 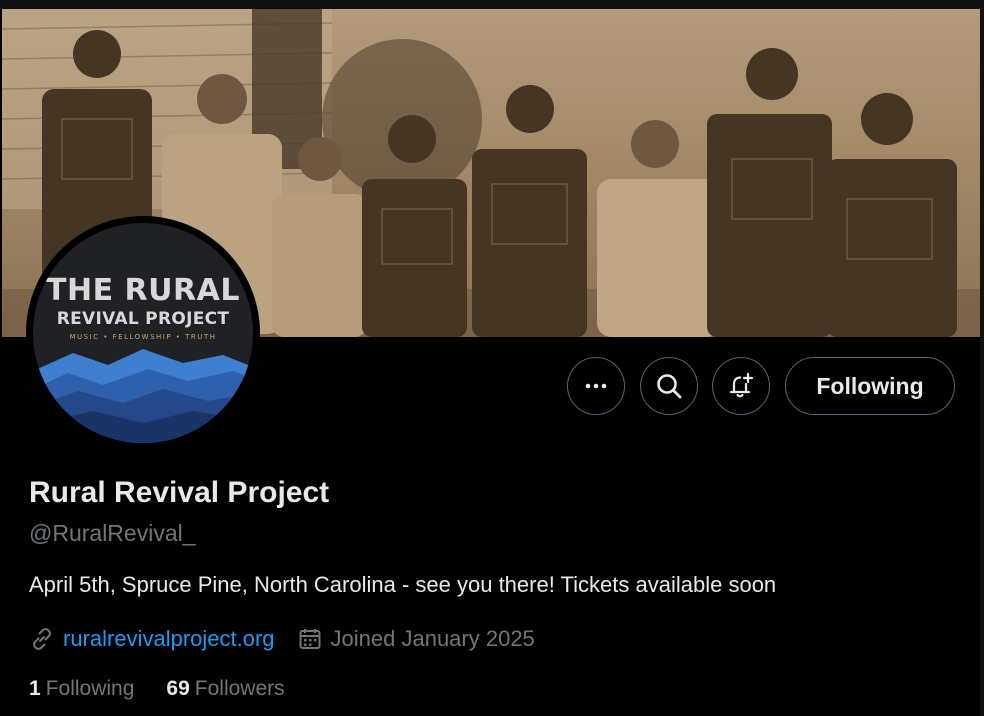 I want to click on logo-title-line2: REVIVAL PROJECT, so click(x=143, y=319).